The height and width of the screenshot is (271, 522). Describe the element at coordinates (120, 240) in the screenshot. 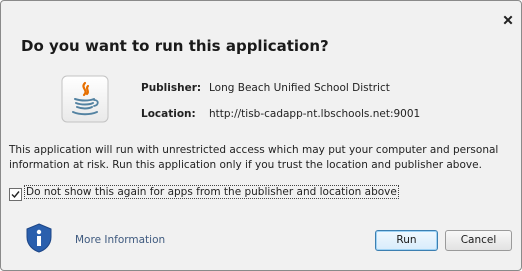

I see `more-information-link: More Information` at that location.